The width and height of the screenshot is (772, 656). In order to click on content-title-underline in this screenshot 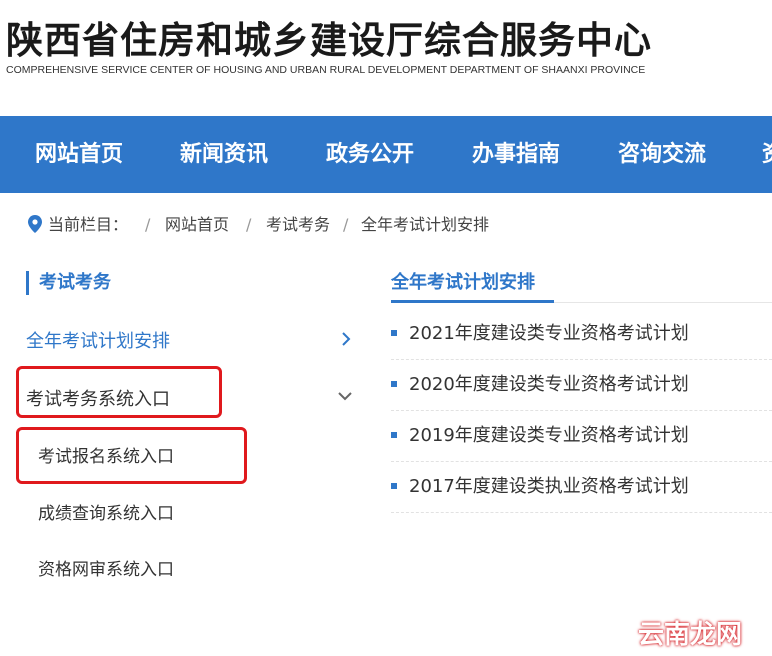, I will do `click(472, 301)`.